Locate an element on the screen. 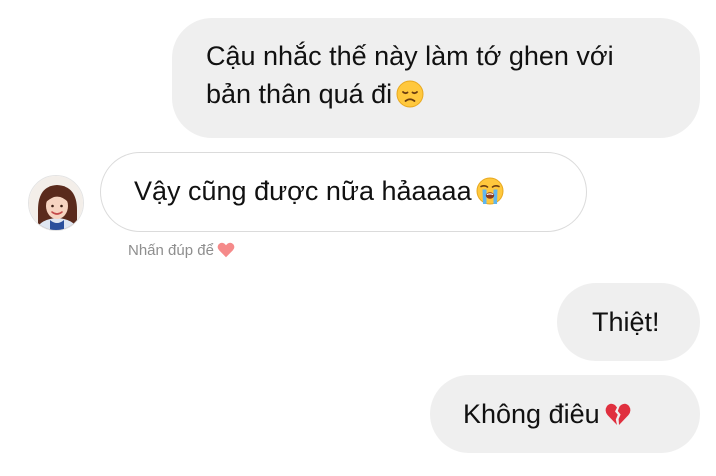  message-text: bản thân quá đi is located at coordinates (299, 94).